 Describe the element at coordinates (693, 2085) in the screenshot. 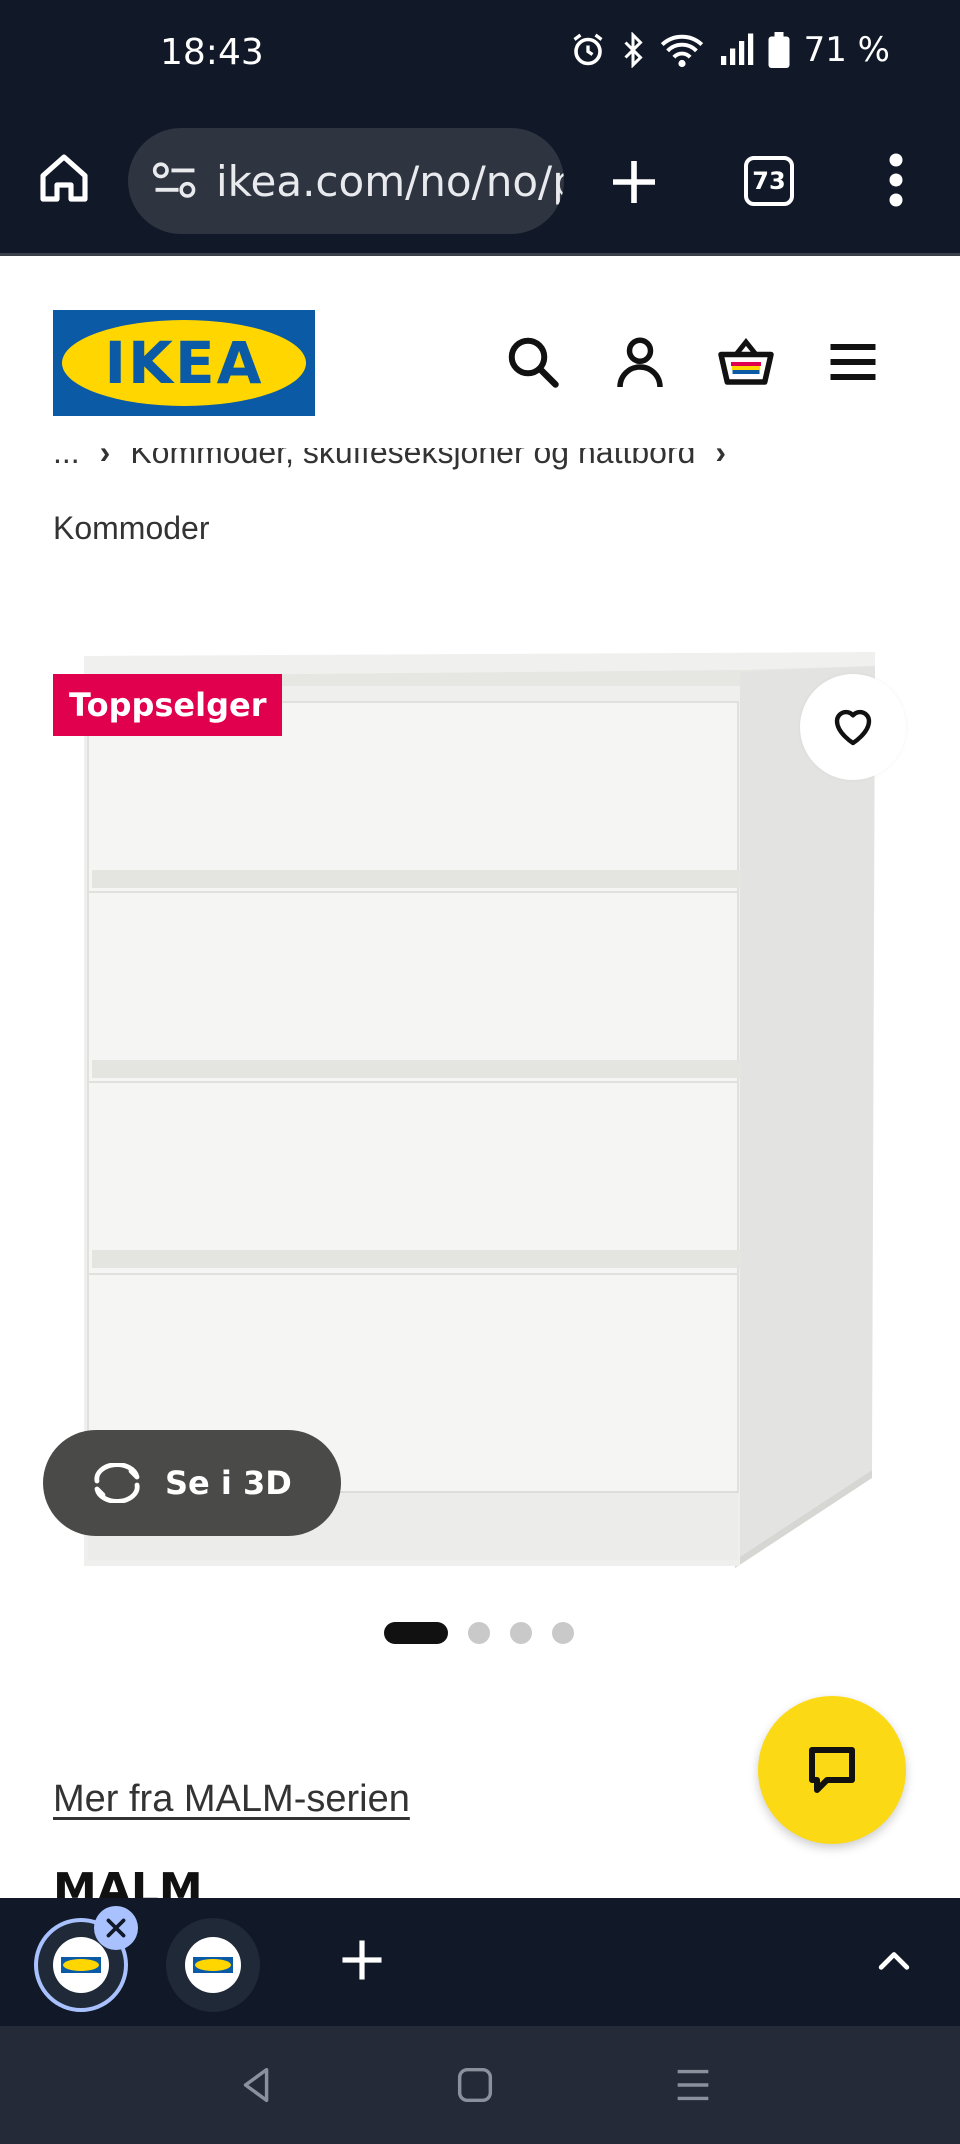

I see `recent-apps-icon` at that location.